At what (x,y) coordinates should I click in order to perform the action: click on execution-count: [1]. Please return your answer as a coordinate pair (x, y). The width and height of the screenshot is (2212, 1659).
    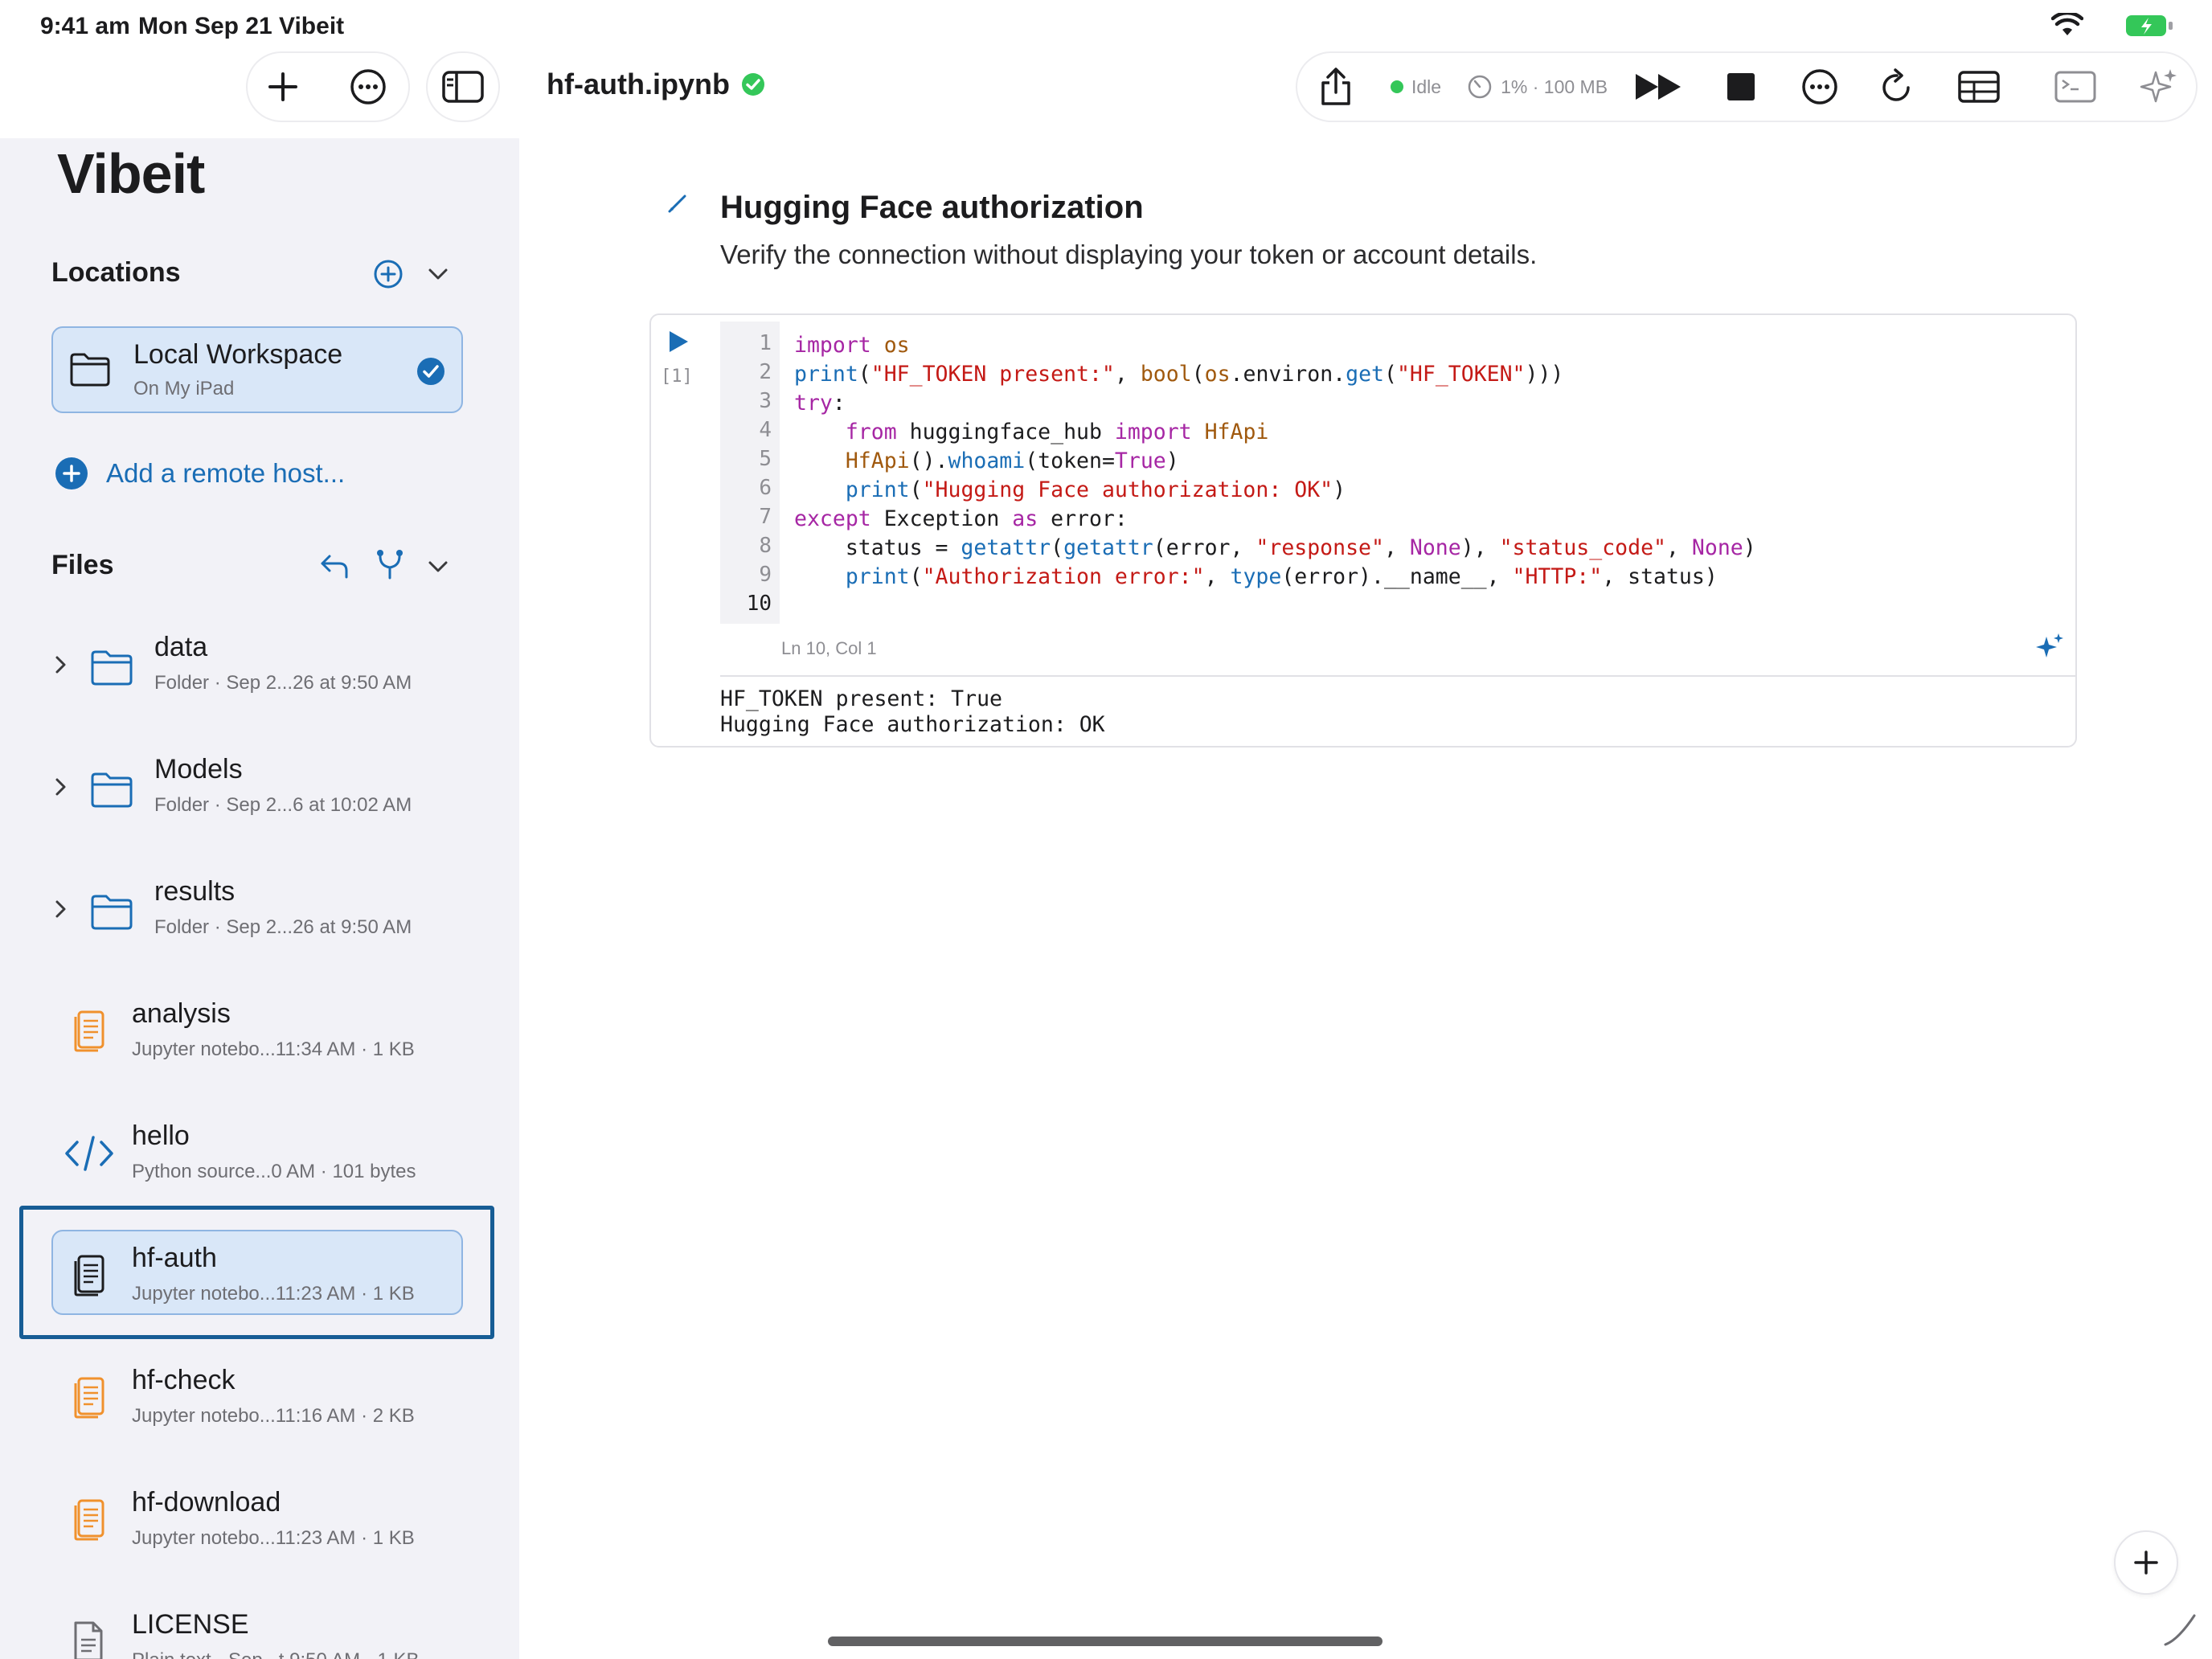
    Looking at the image, I should click on (677, 377).